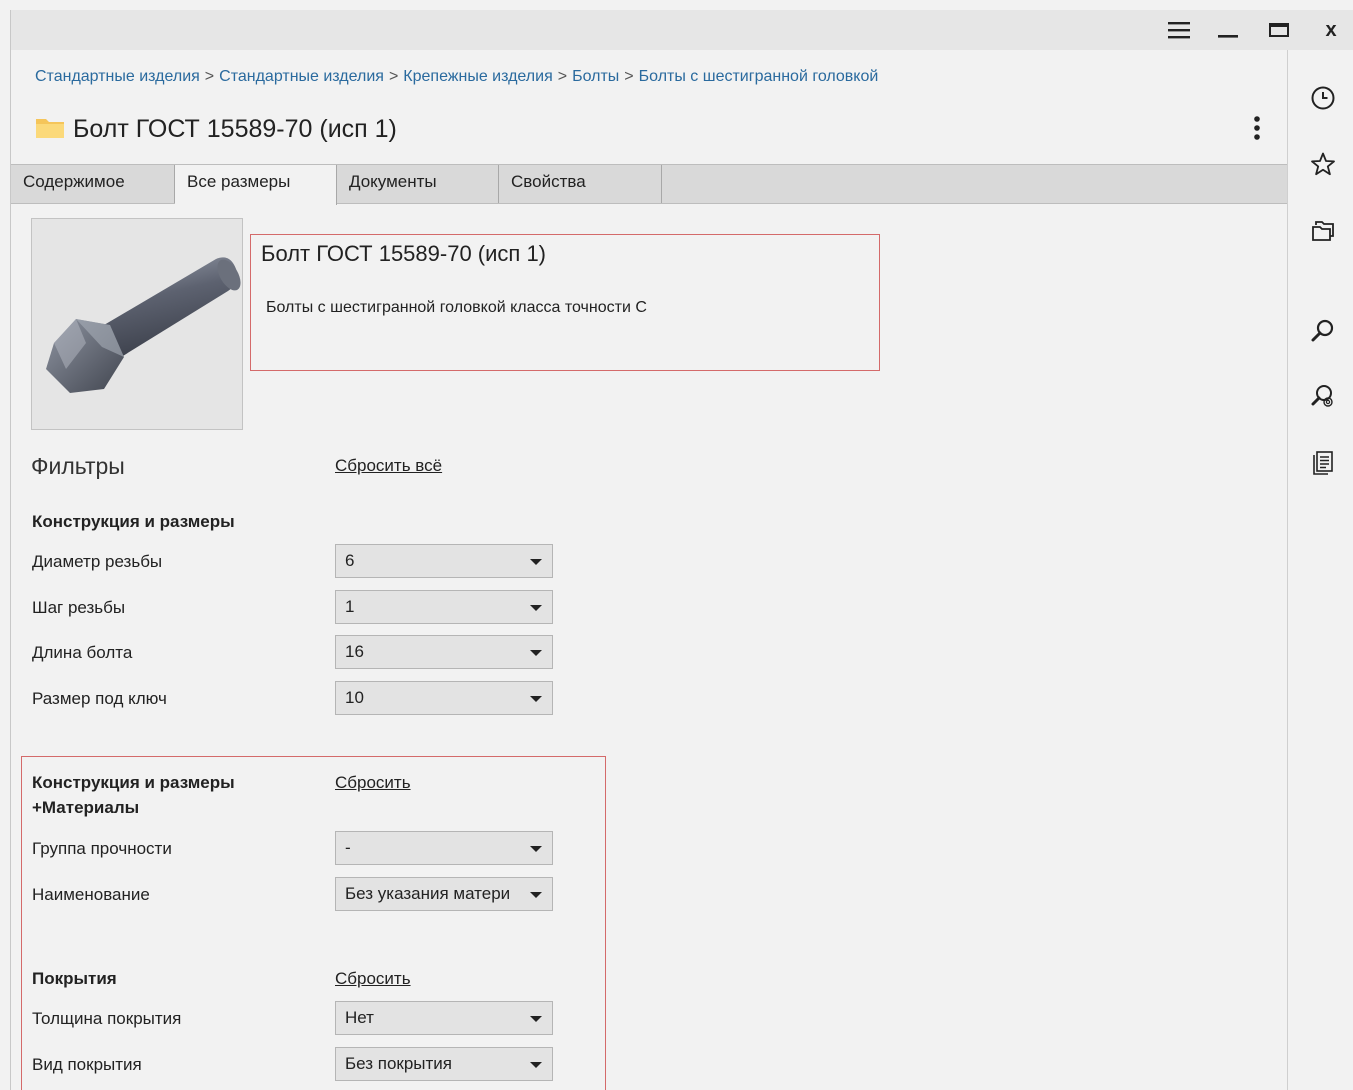 This screenshot has height=1090, width=1353. What do you see at coordinates (1331, 30) in the screenshot?
I see `close-icon: x` at bounding box center [1331, 30].